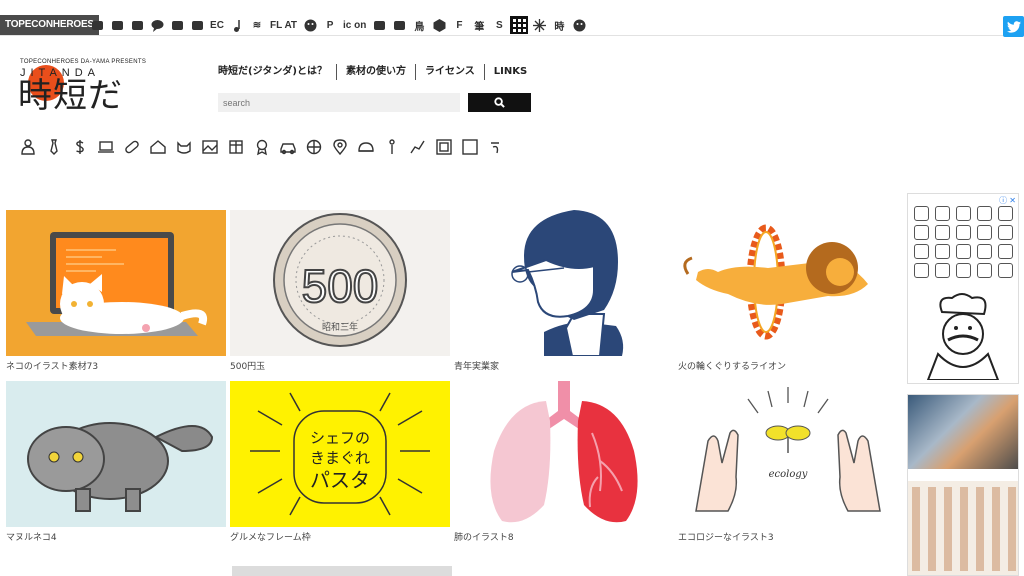 Image resolution: width=1024 pixels, height=576 pixels. Describe the element at coordinates (479, 25) in the screenshot. I see `brush-site: 筆` at that location.